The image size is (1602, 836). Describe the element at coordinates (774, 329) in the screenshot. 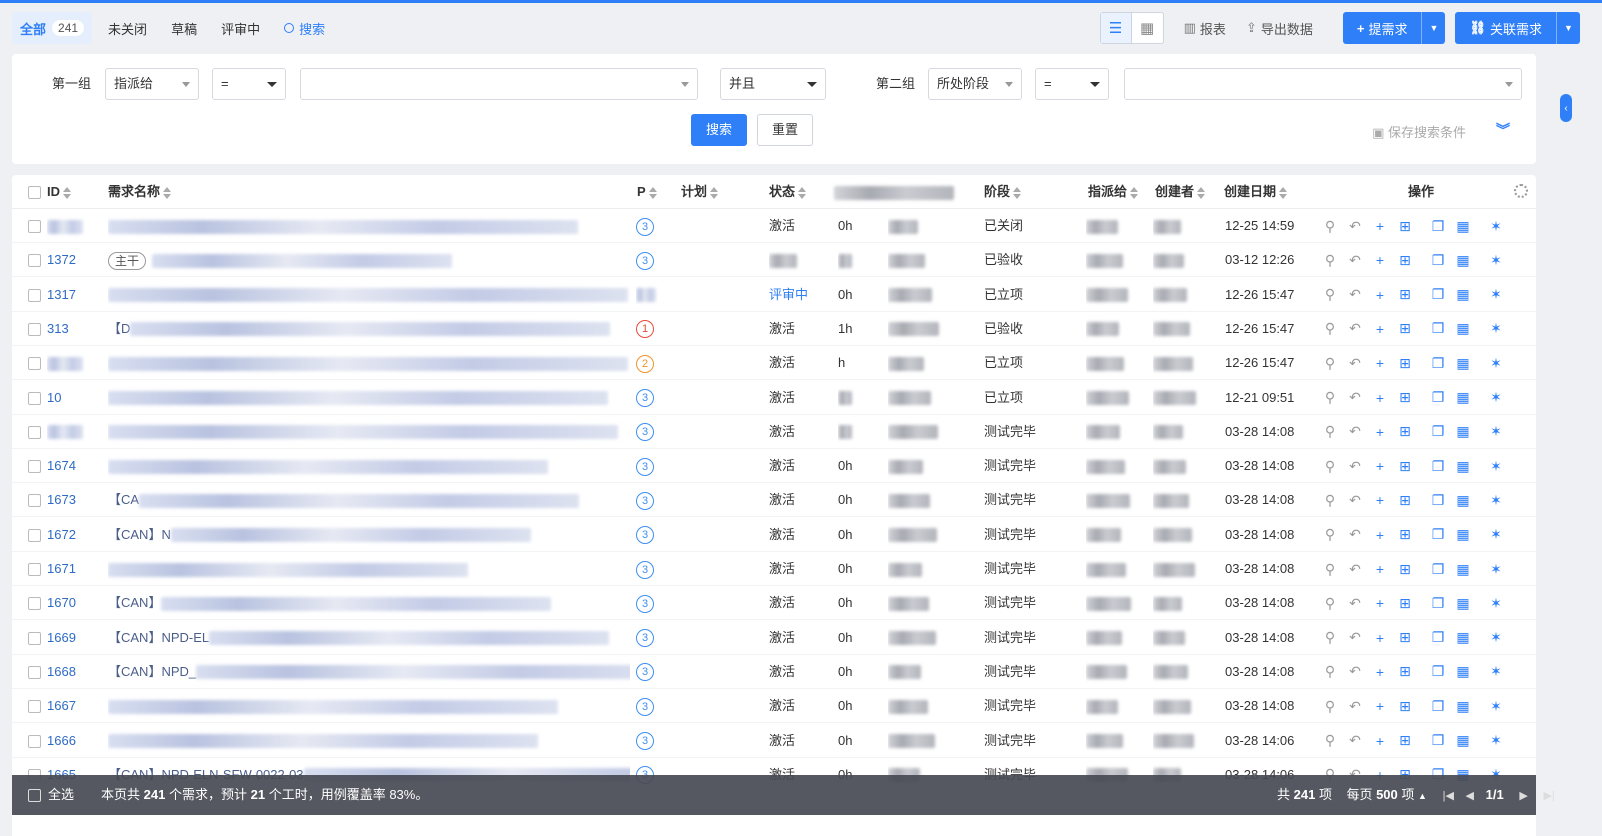

I see `table-row: 313 【D 1 激活 1h 已验收 12-26 15:47 ⚲ ↶ + ⊞ ❐ ▦ ✶` at that location.